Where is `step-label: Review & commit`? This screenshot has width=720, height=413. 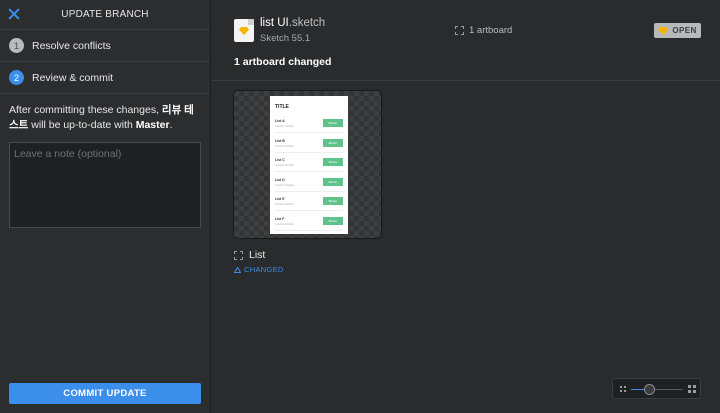
step-label: Review & commit is located at coordinates (73, 77).